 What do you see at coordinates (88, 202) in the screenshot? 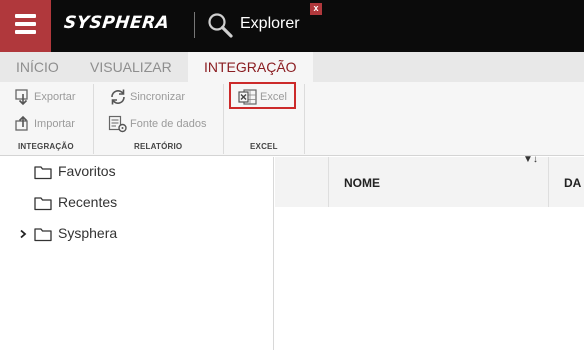
I see `tree-item-label: Recentes` at bounding box center [88, 202].